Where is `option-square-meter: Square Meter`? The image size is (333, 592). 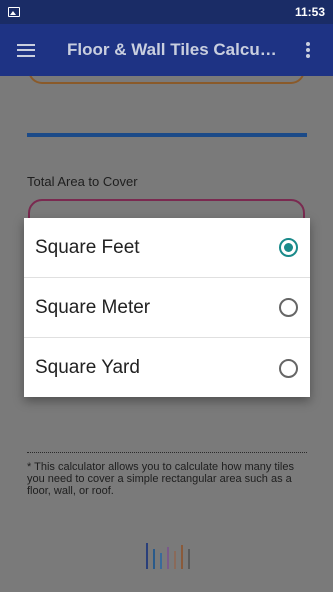 option-square-meter: Square Meter is located at coordinates (167, 308).